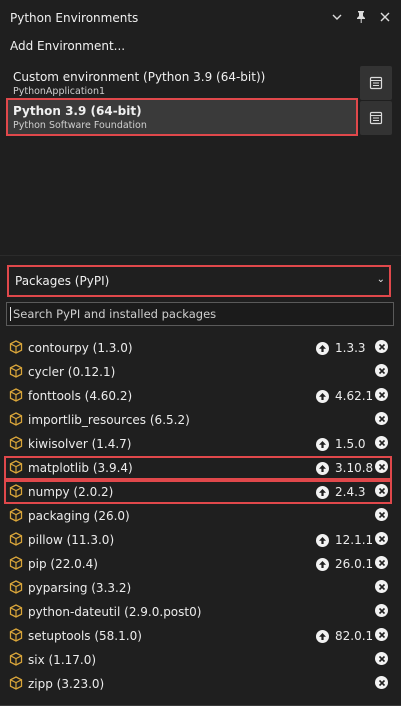 The width and height of the screenshot is (401, 706). What do you see at coordinates (344, 540) in the screenshot?
I see `upgrade-button: 12.1.1` at bounding box center [344, 540].